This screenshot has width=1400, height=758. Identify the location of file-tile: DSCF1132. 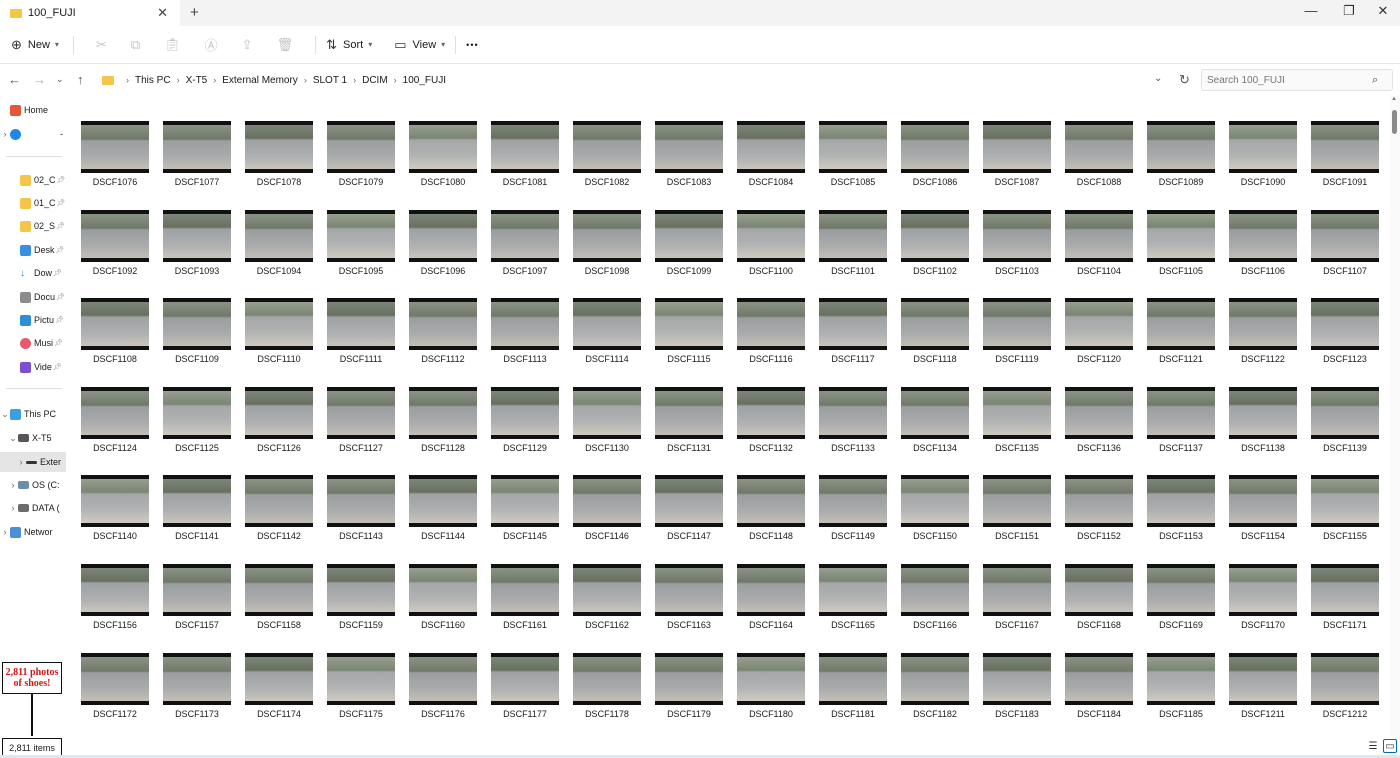
(771, 422).